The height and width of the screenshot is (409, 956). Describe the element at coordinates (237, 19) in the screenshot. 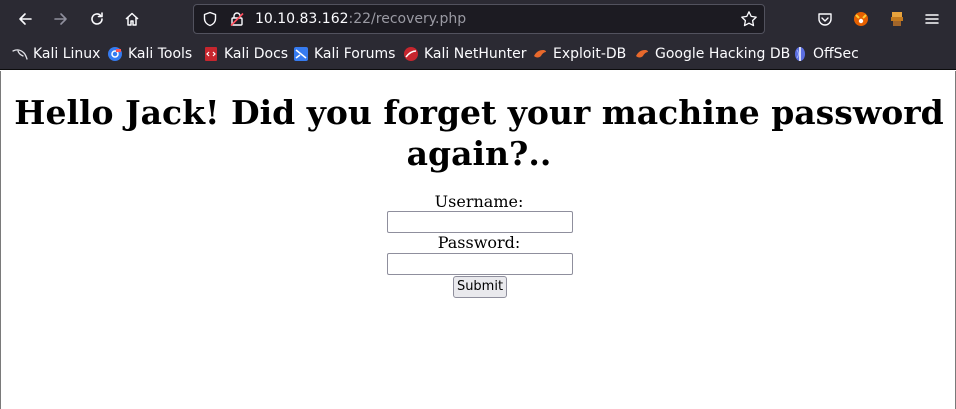

I see `insecure-lock-icon` at that location.